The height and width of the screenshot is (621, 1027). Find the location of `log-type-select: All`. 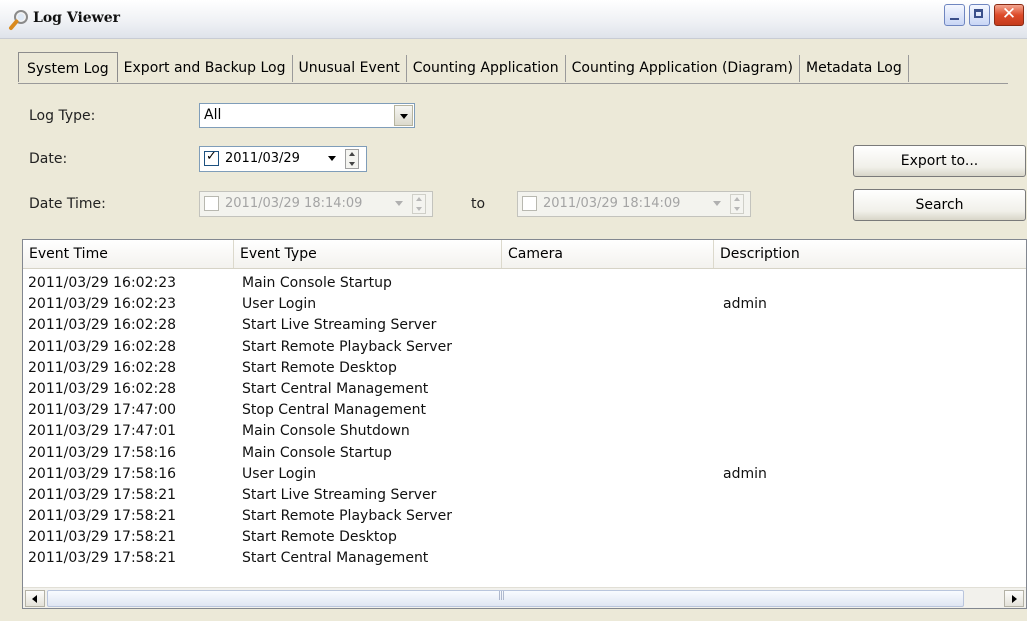

log-type-select: All is located at coordinates (307, 115).